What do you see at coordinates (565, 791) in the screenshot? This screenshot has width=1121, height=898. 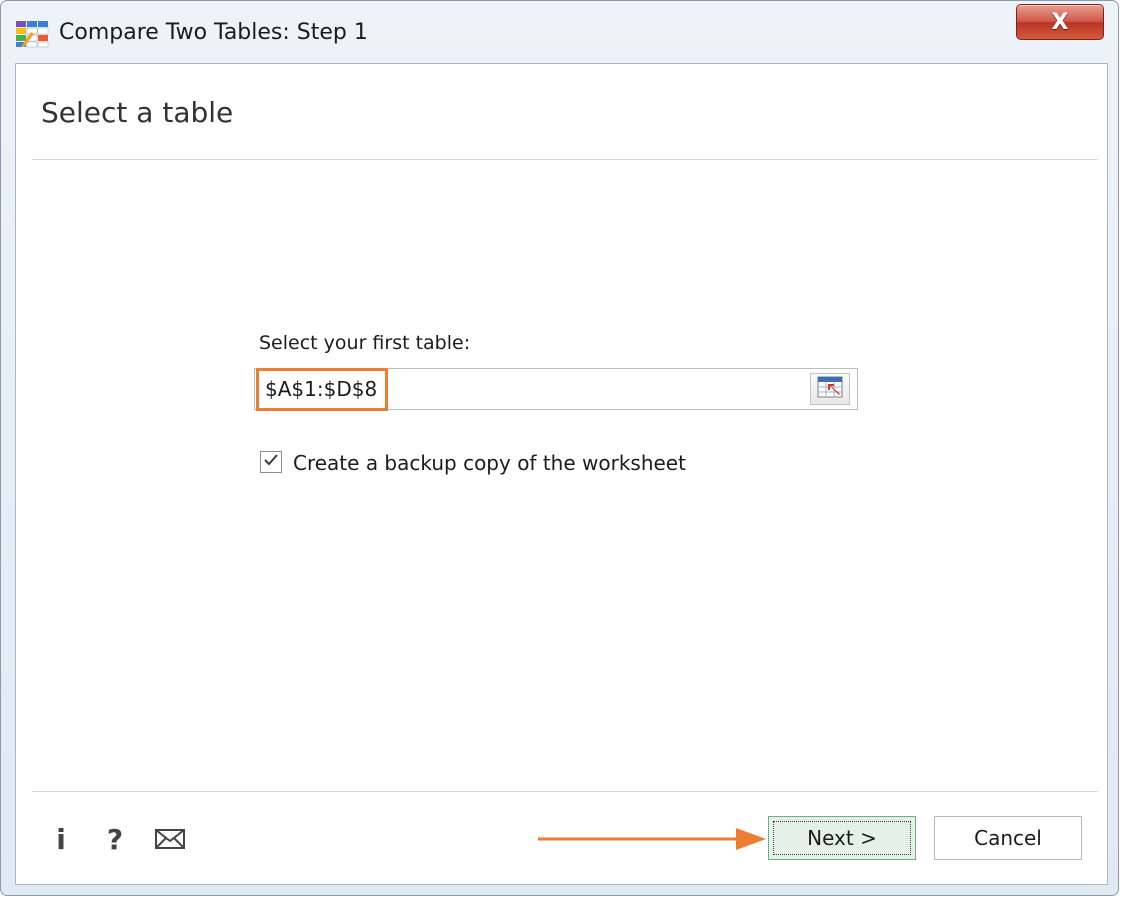 I see `footer-divider` at bounding box center [565, 791].